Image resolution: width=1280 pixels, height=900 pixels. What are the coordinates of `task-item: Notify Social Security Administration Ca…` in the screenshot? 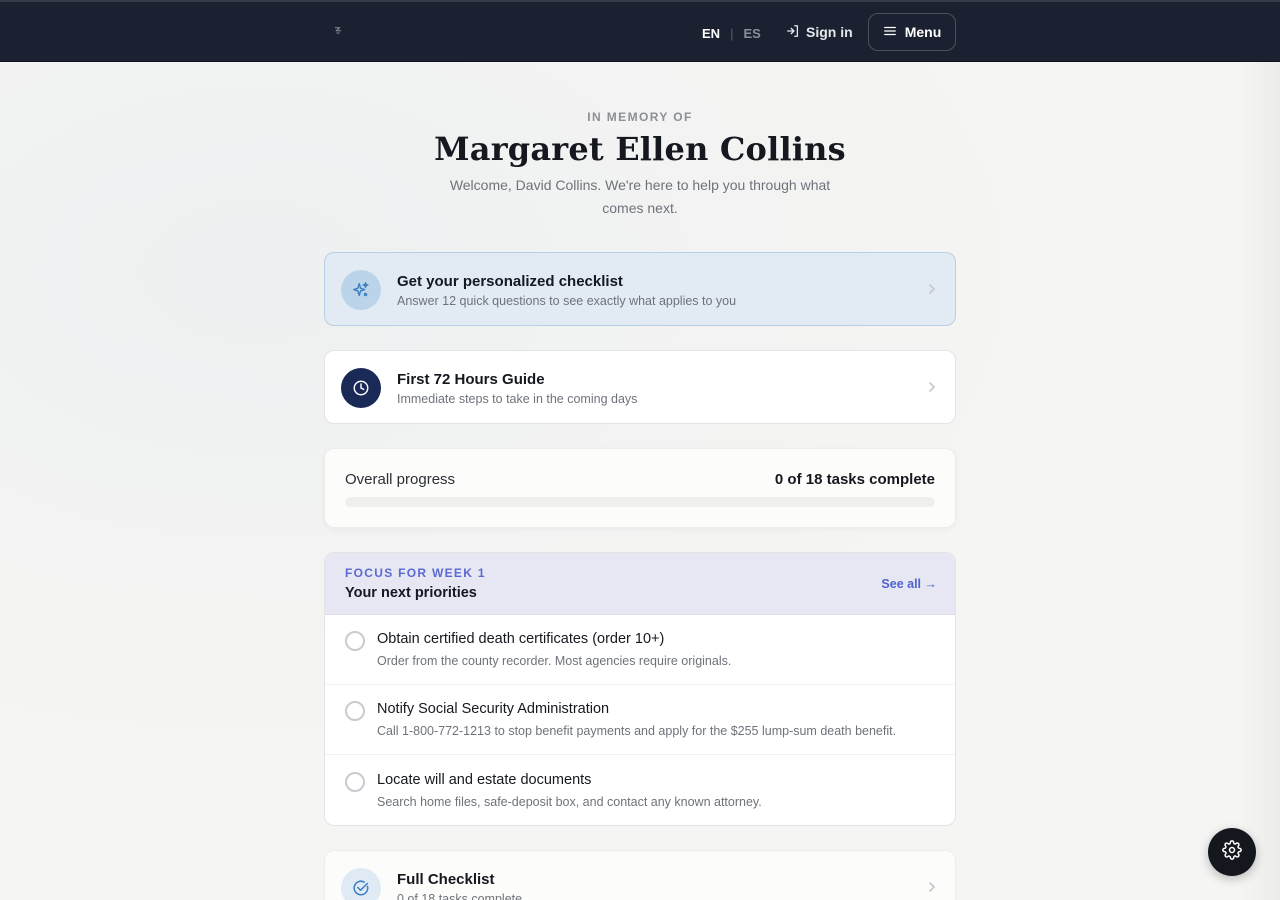 It's located at (640, 720).